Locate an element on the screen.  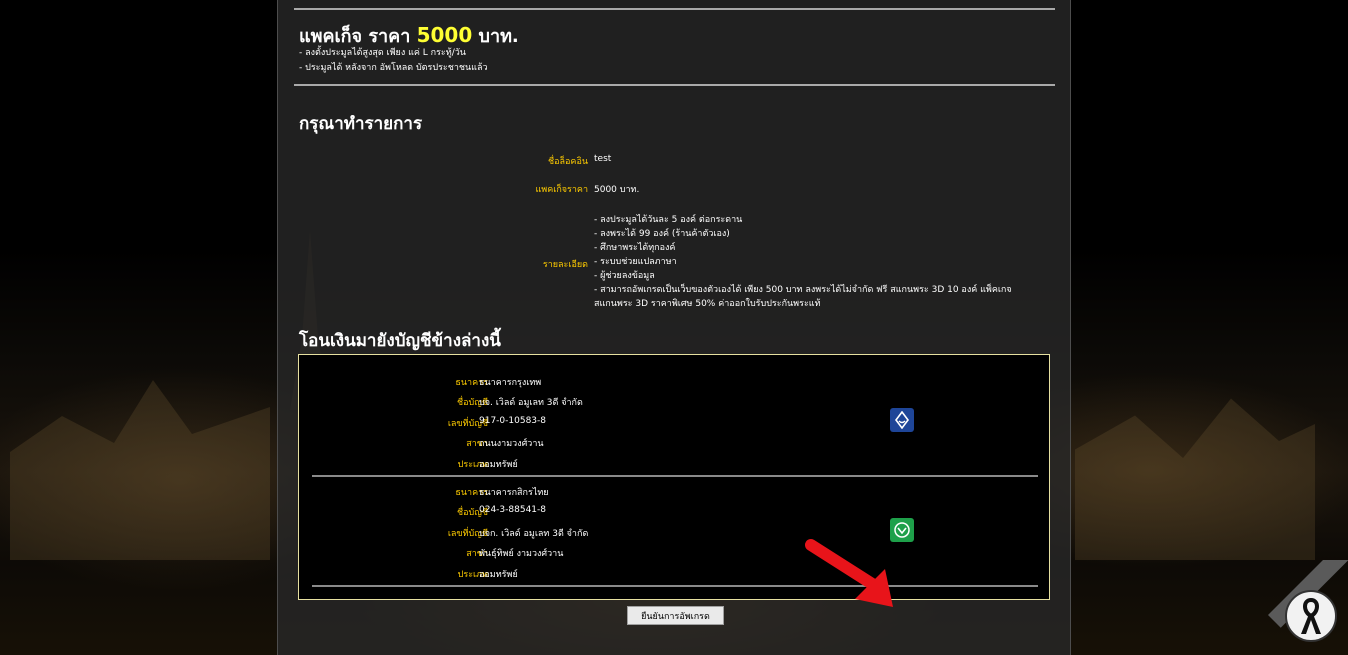
bank-value: ธนาคารกรุงเทพ is located at coordinates (510, 383).